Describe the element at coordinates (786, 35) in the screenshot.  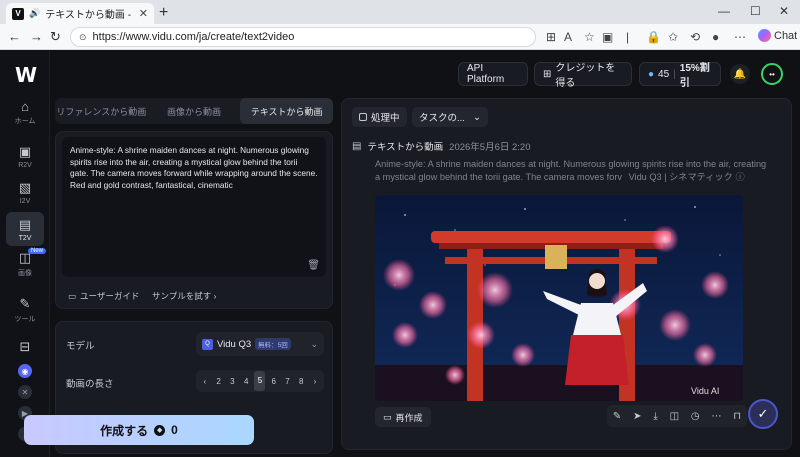
I see `copilot-label: Chat` at that location.